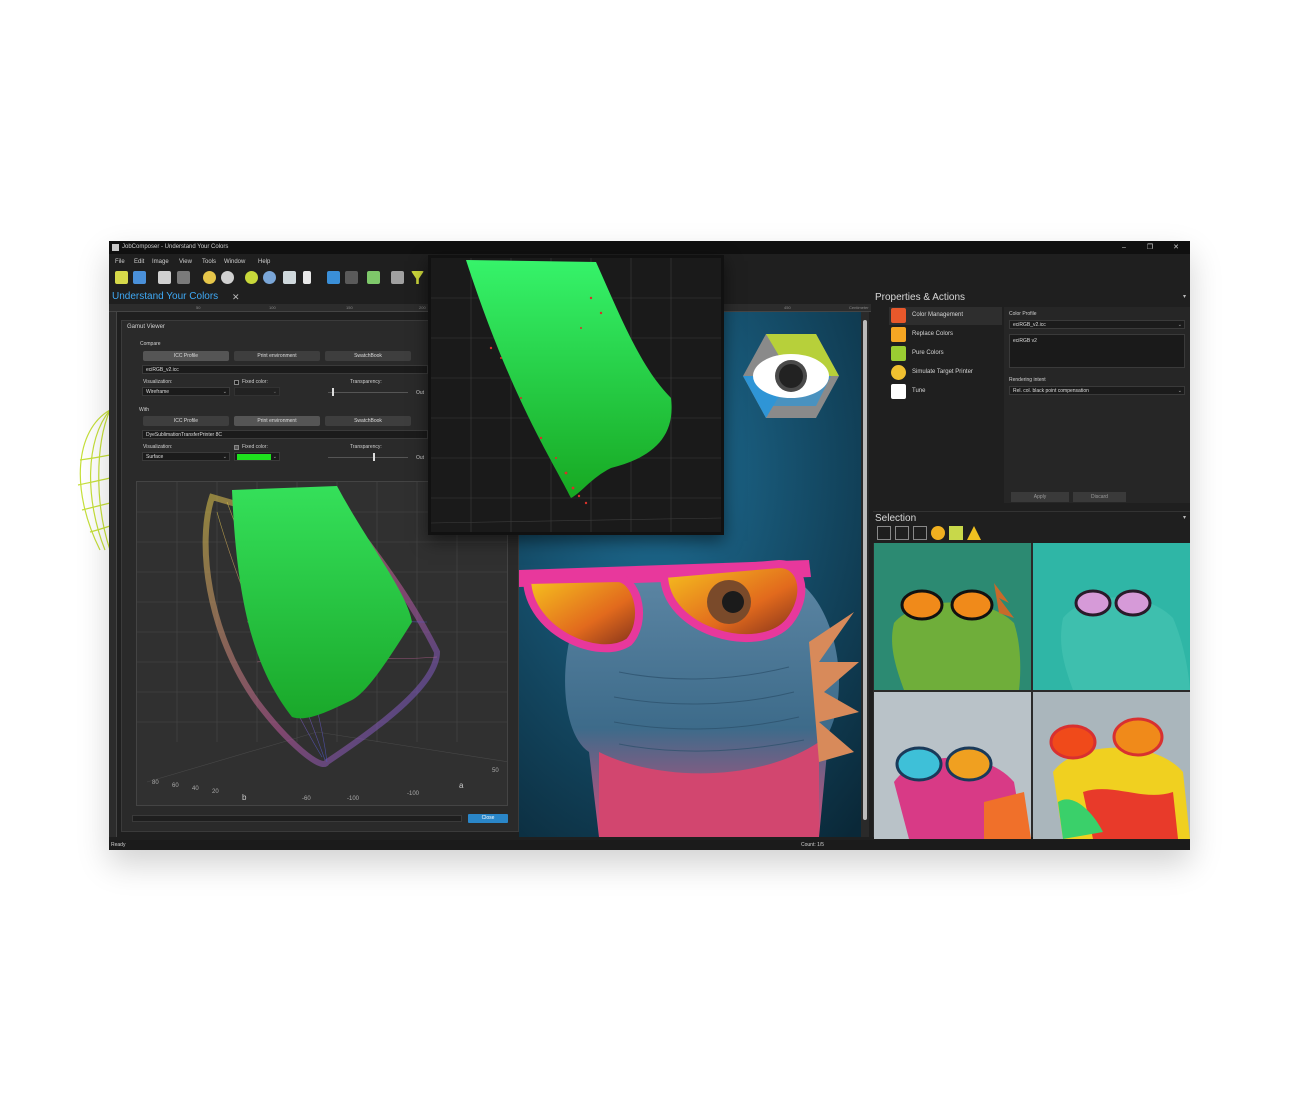 Image resolution: width=1300 pixels, height=1100 pixels. What do you see at coordinates (333, 277) in the screenshot?
I see `layout-grid-icon` at bounding box center [333, 277].